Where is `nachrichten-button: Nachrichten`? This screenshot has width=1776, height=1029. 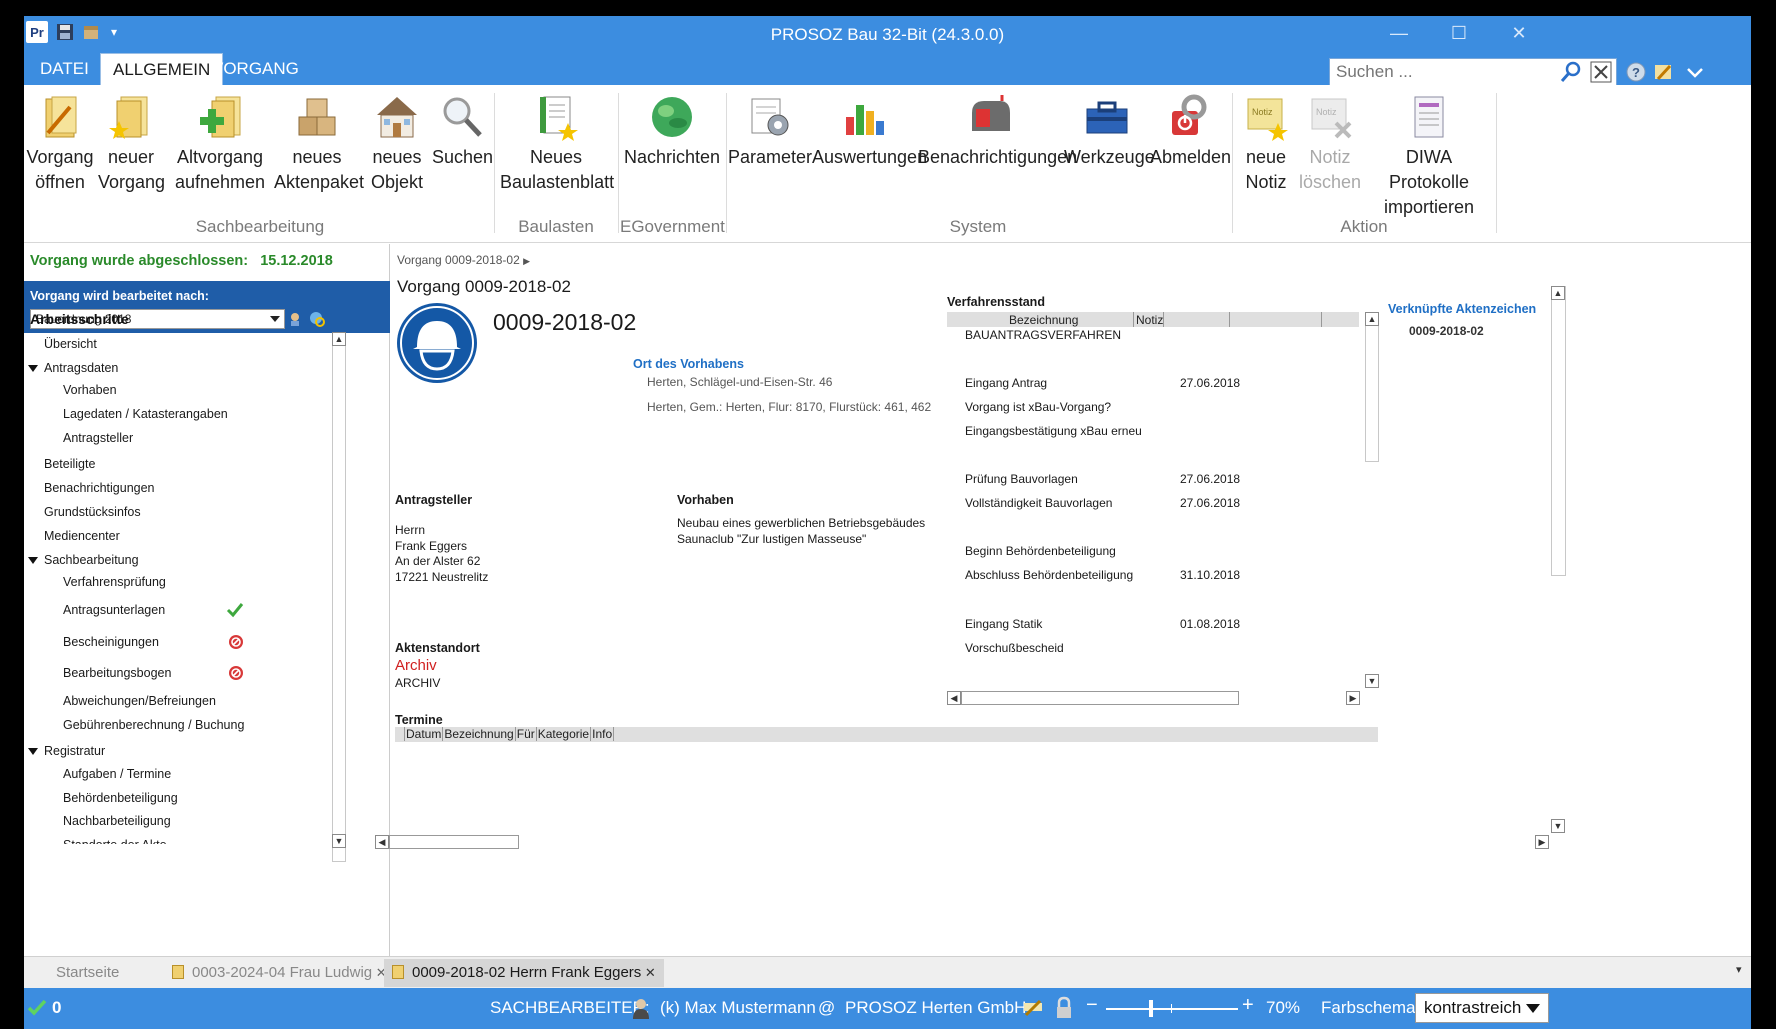
nachrichten-button: Nachrichten is located at coordinates (672, 131).